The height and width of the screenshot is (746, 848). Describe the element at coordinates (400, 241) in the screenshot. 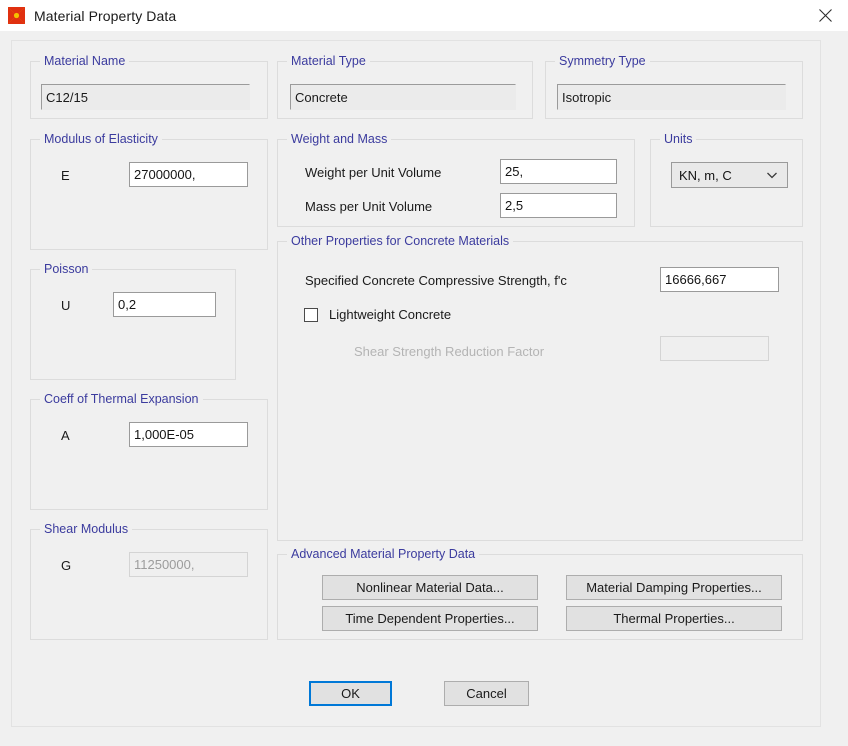

I see `group-label-other-properties: Other Properties for Concrete Materials` at that location.